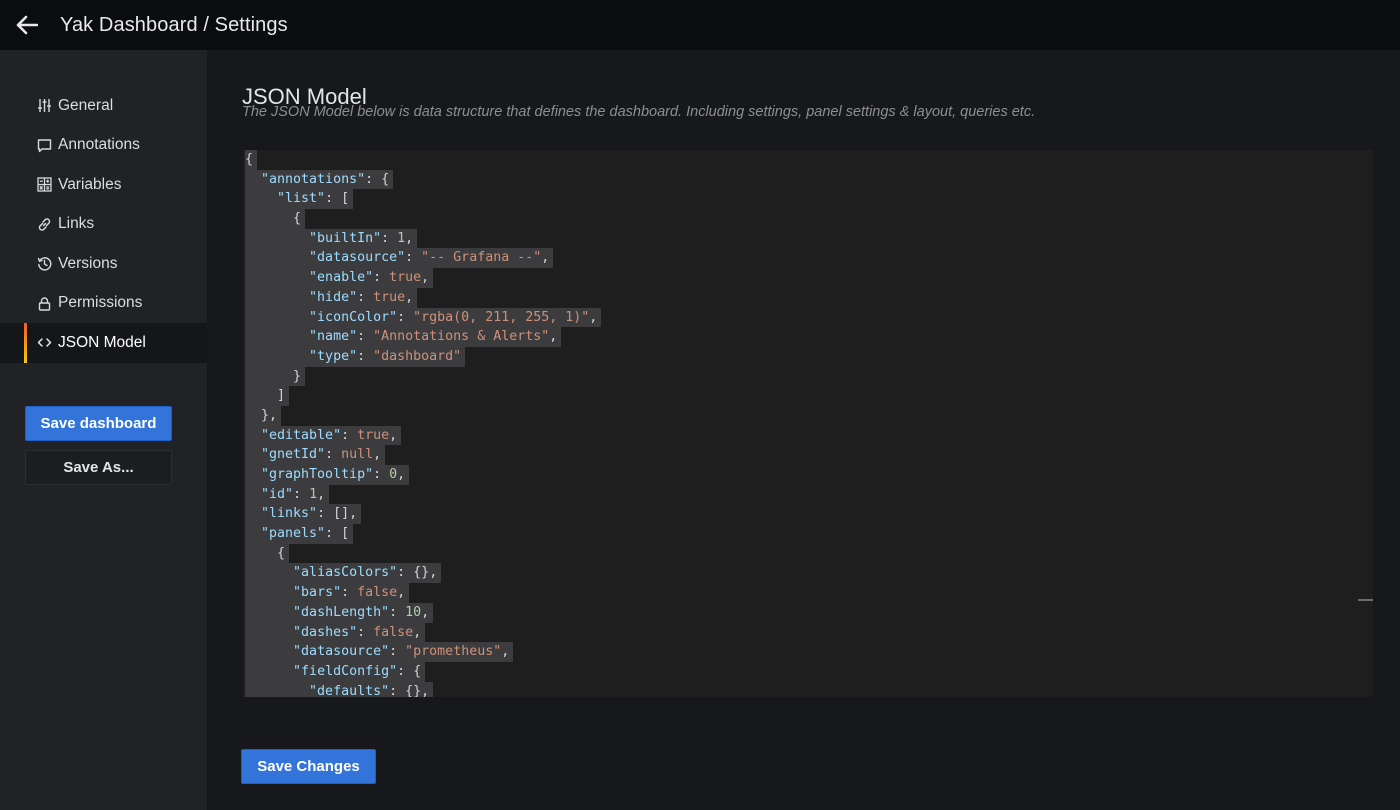  I want to click on sidebar-item-permissions: Permissions, so click(103, 304).